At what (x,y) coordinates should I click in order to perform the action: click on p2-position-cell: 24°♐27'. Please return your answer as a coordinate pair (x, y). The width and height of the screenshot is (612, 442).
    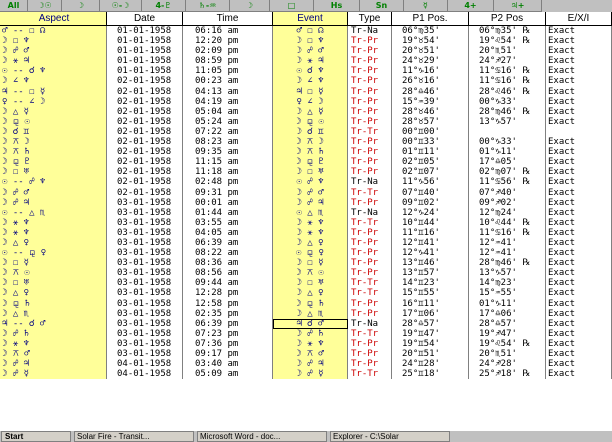
    Looking at the image, I should click on (507, 61).